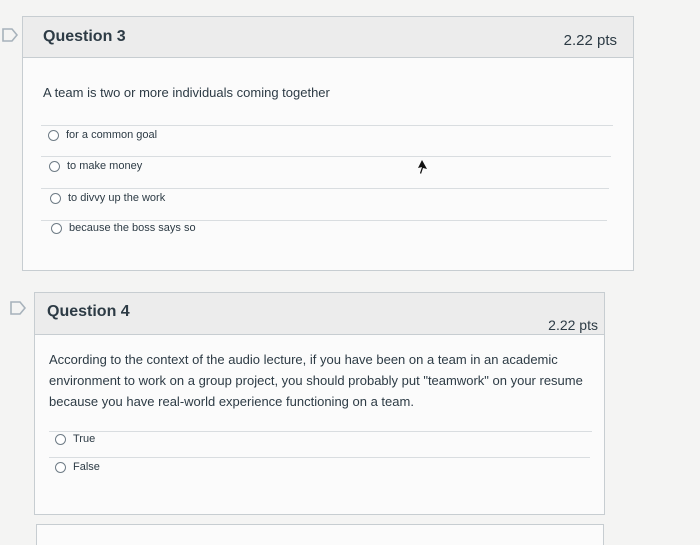 The height and width of the screenshot is (545, 700). I want to click on answer-option: for a common goal, so click(102, 135).